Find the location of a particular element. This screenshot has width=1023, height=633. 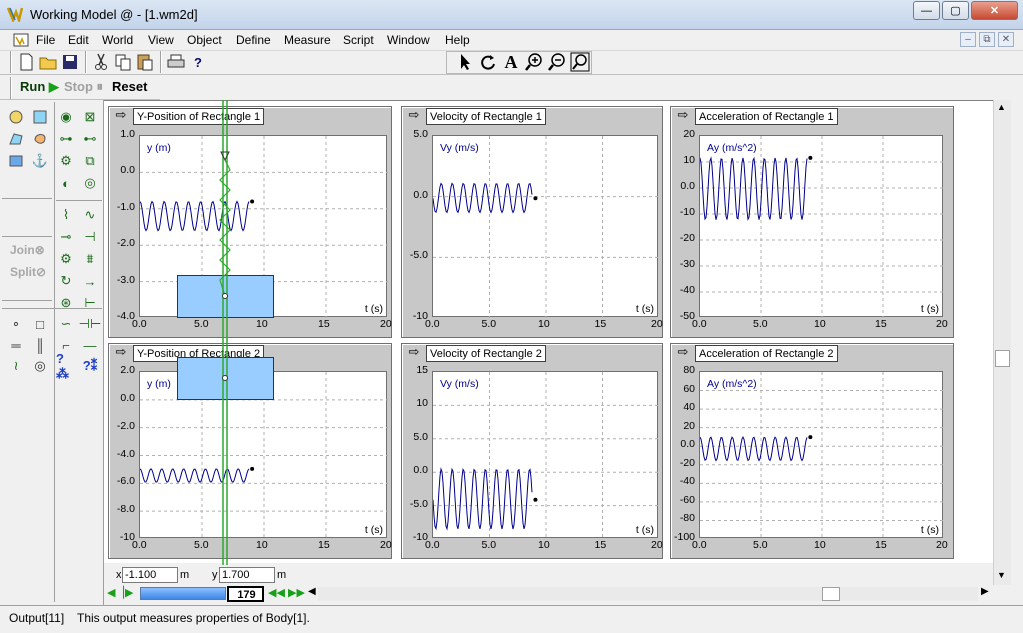

open-folder-icon is located at coordinates (48, 62).